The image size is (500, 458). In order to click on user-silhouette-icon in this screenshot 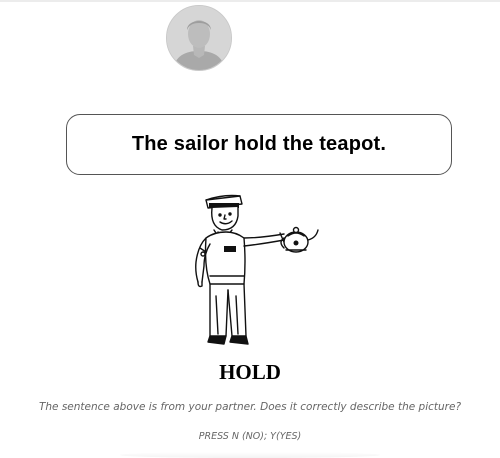, I will do `click(199, 38)`.